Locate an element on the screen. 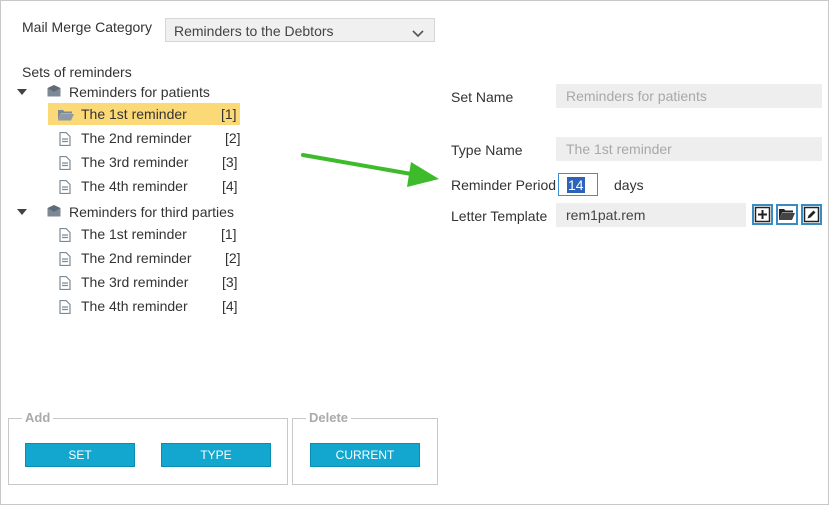 The image size is (829, 505). tree-group-third-parties: Reminders for third parties is located at coordinates (135, 212).